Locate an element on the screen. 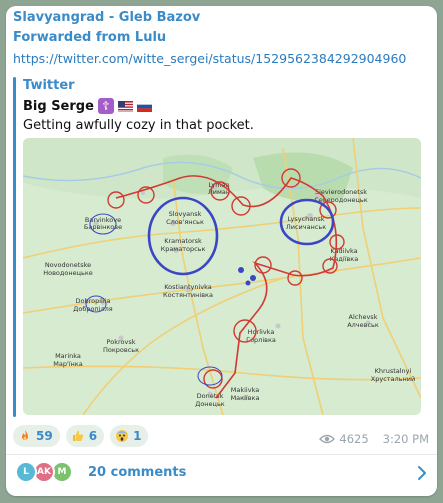 This screenshot has width=443, height=503. reaction-thumbs-up: 6 is located at coordinates (85, 436).